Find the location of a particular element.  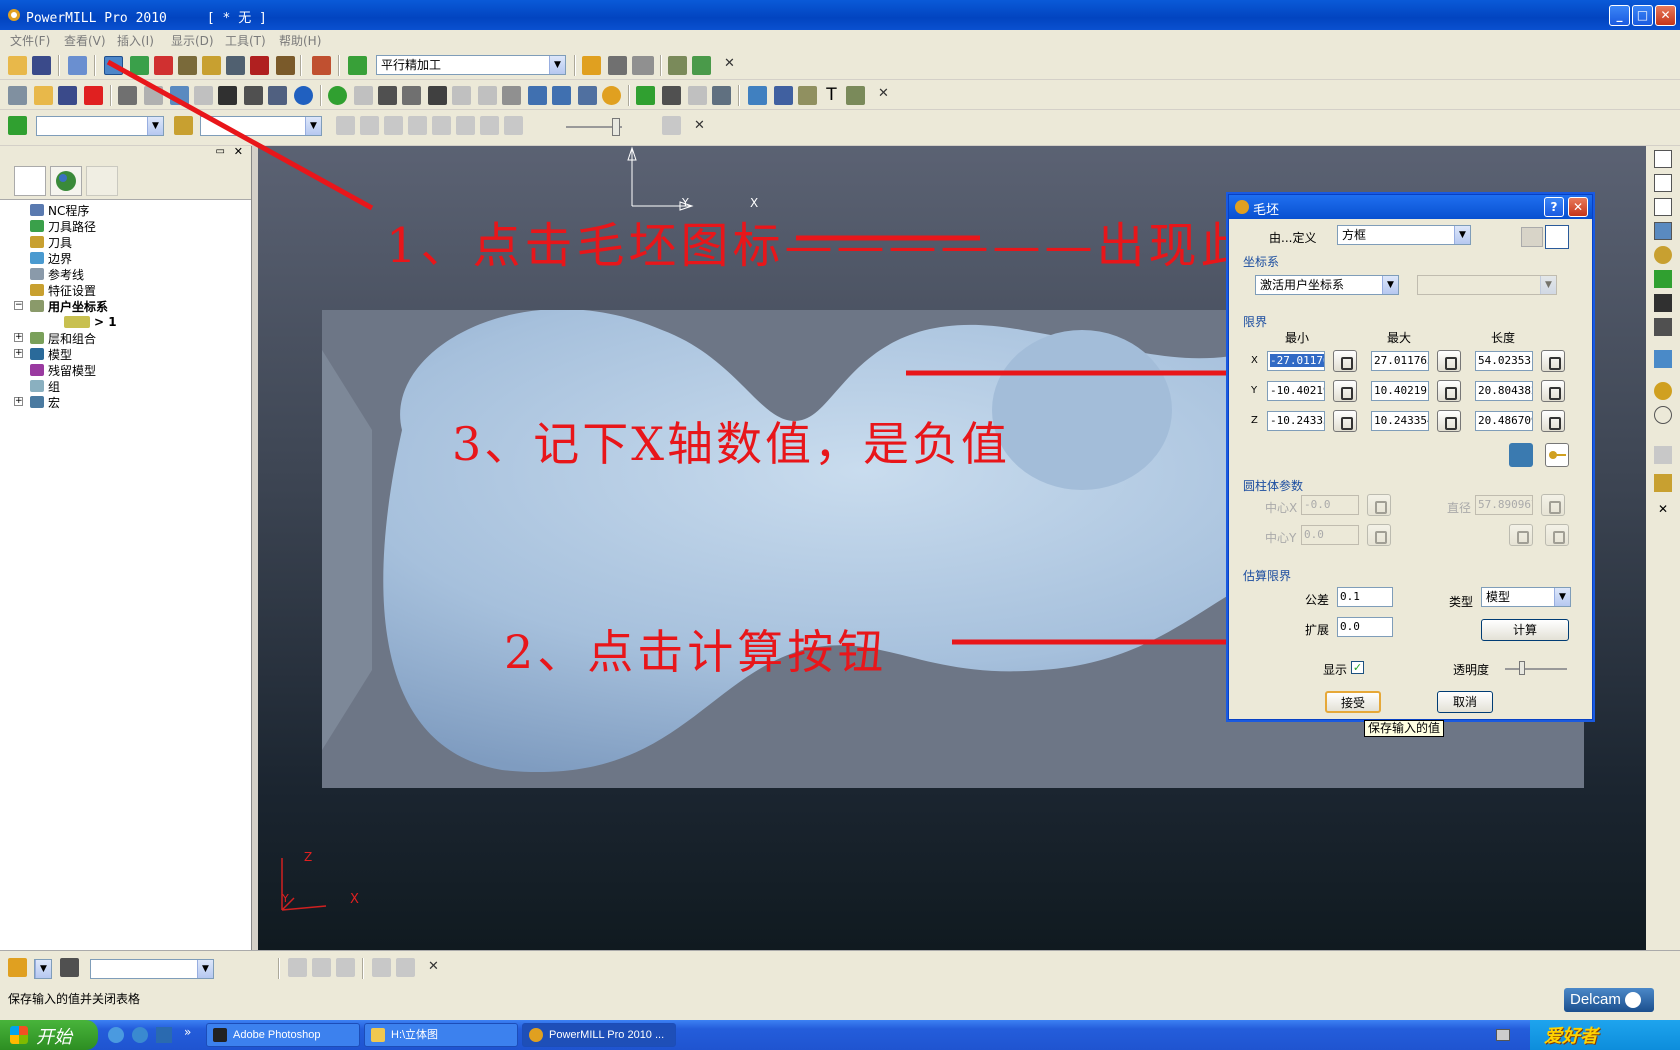

z-length-lock-icon is located at coordinates (1553, 421).